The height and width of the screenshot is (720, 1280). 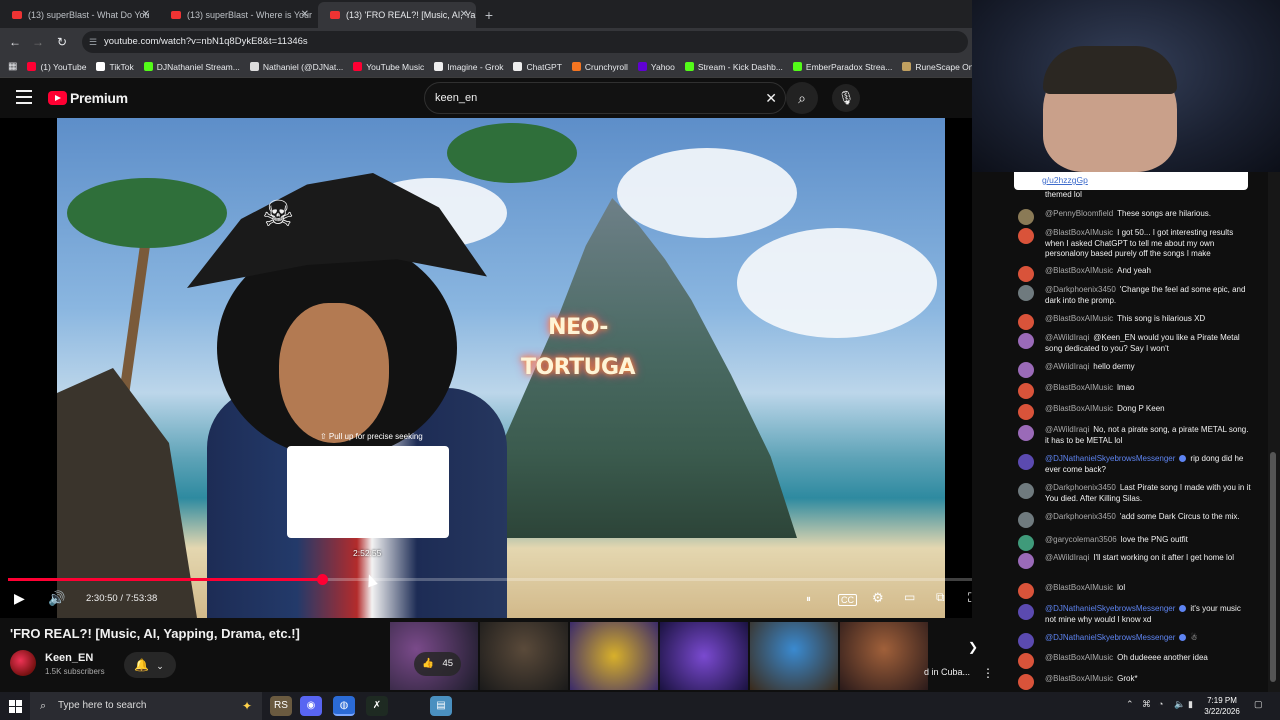 I want to click on pinned-message-link: g/u2hzzgGp, so click(x=1131, y=181).